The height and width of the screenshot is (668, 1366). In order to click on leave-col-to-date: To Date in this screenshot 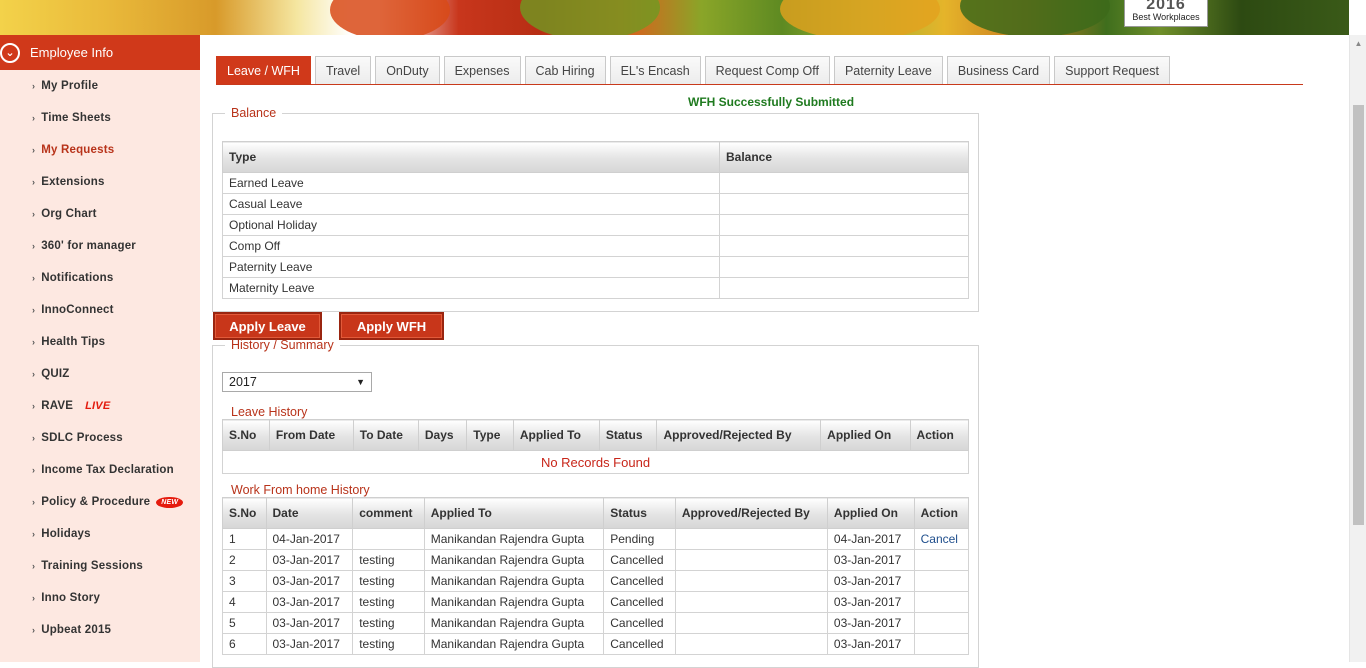, I will do `click(385, 435)`.